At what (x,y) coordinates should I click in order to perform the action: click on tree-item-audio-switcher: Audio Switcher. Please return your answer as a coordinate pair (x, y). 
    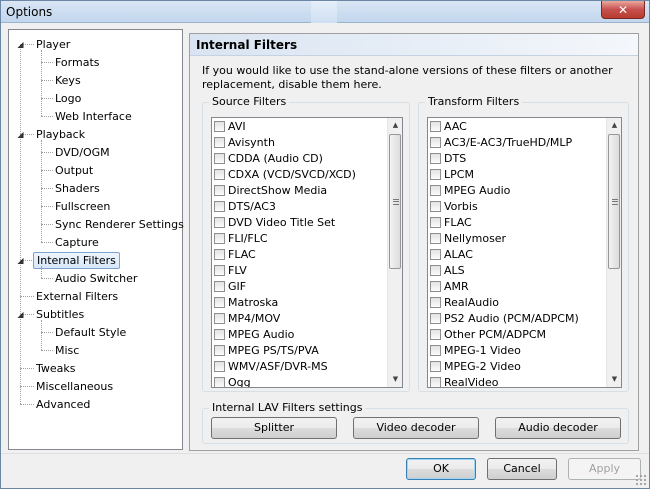
    Looking at the image, I should click on (96, 278).